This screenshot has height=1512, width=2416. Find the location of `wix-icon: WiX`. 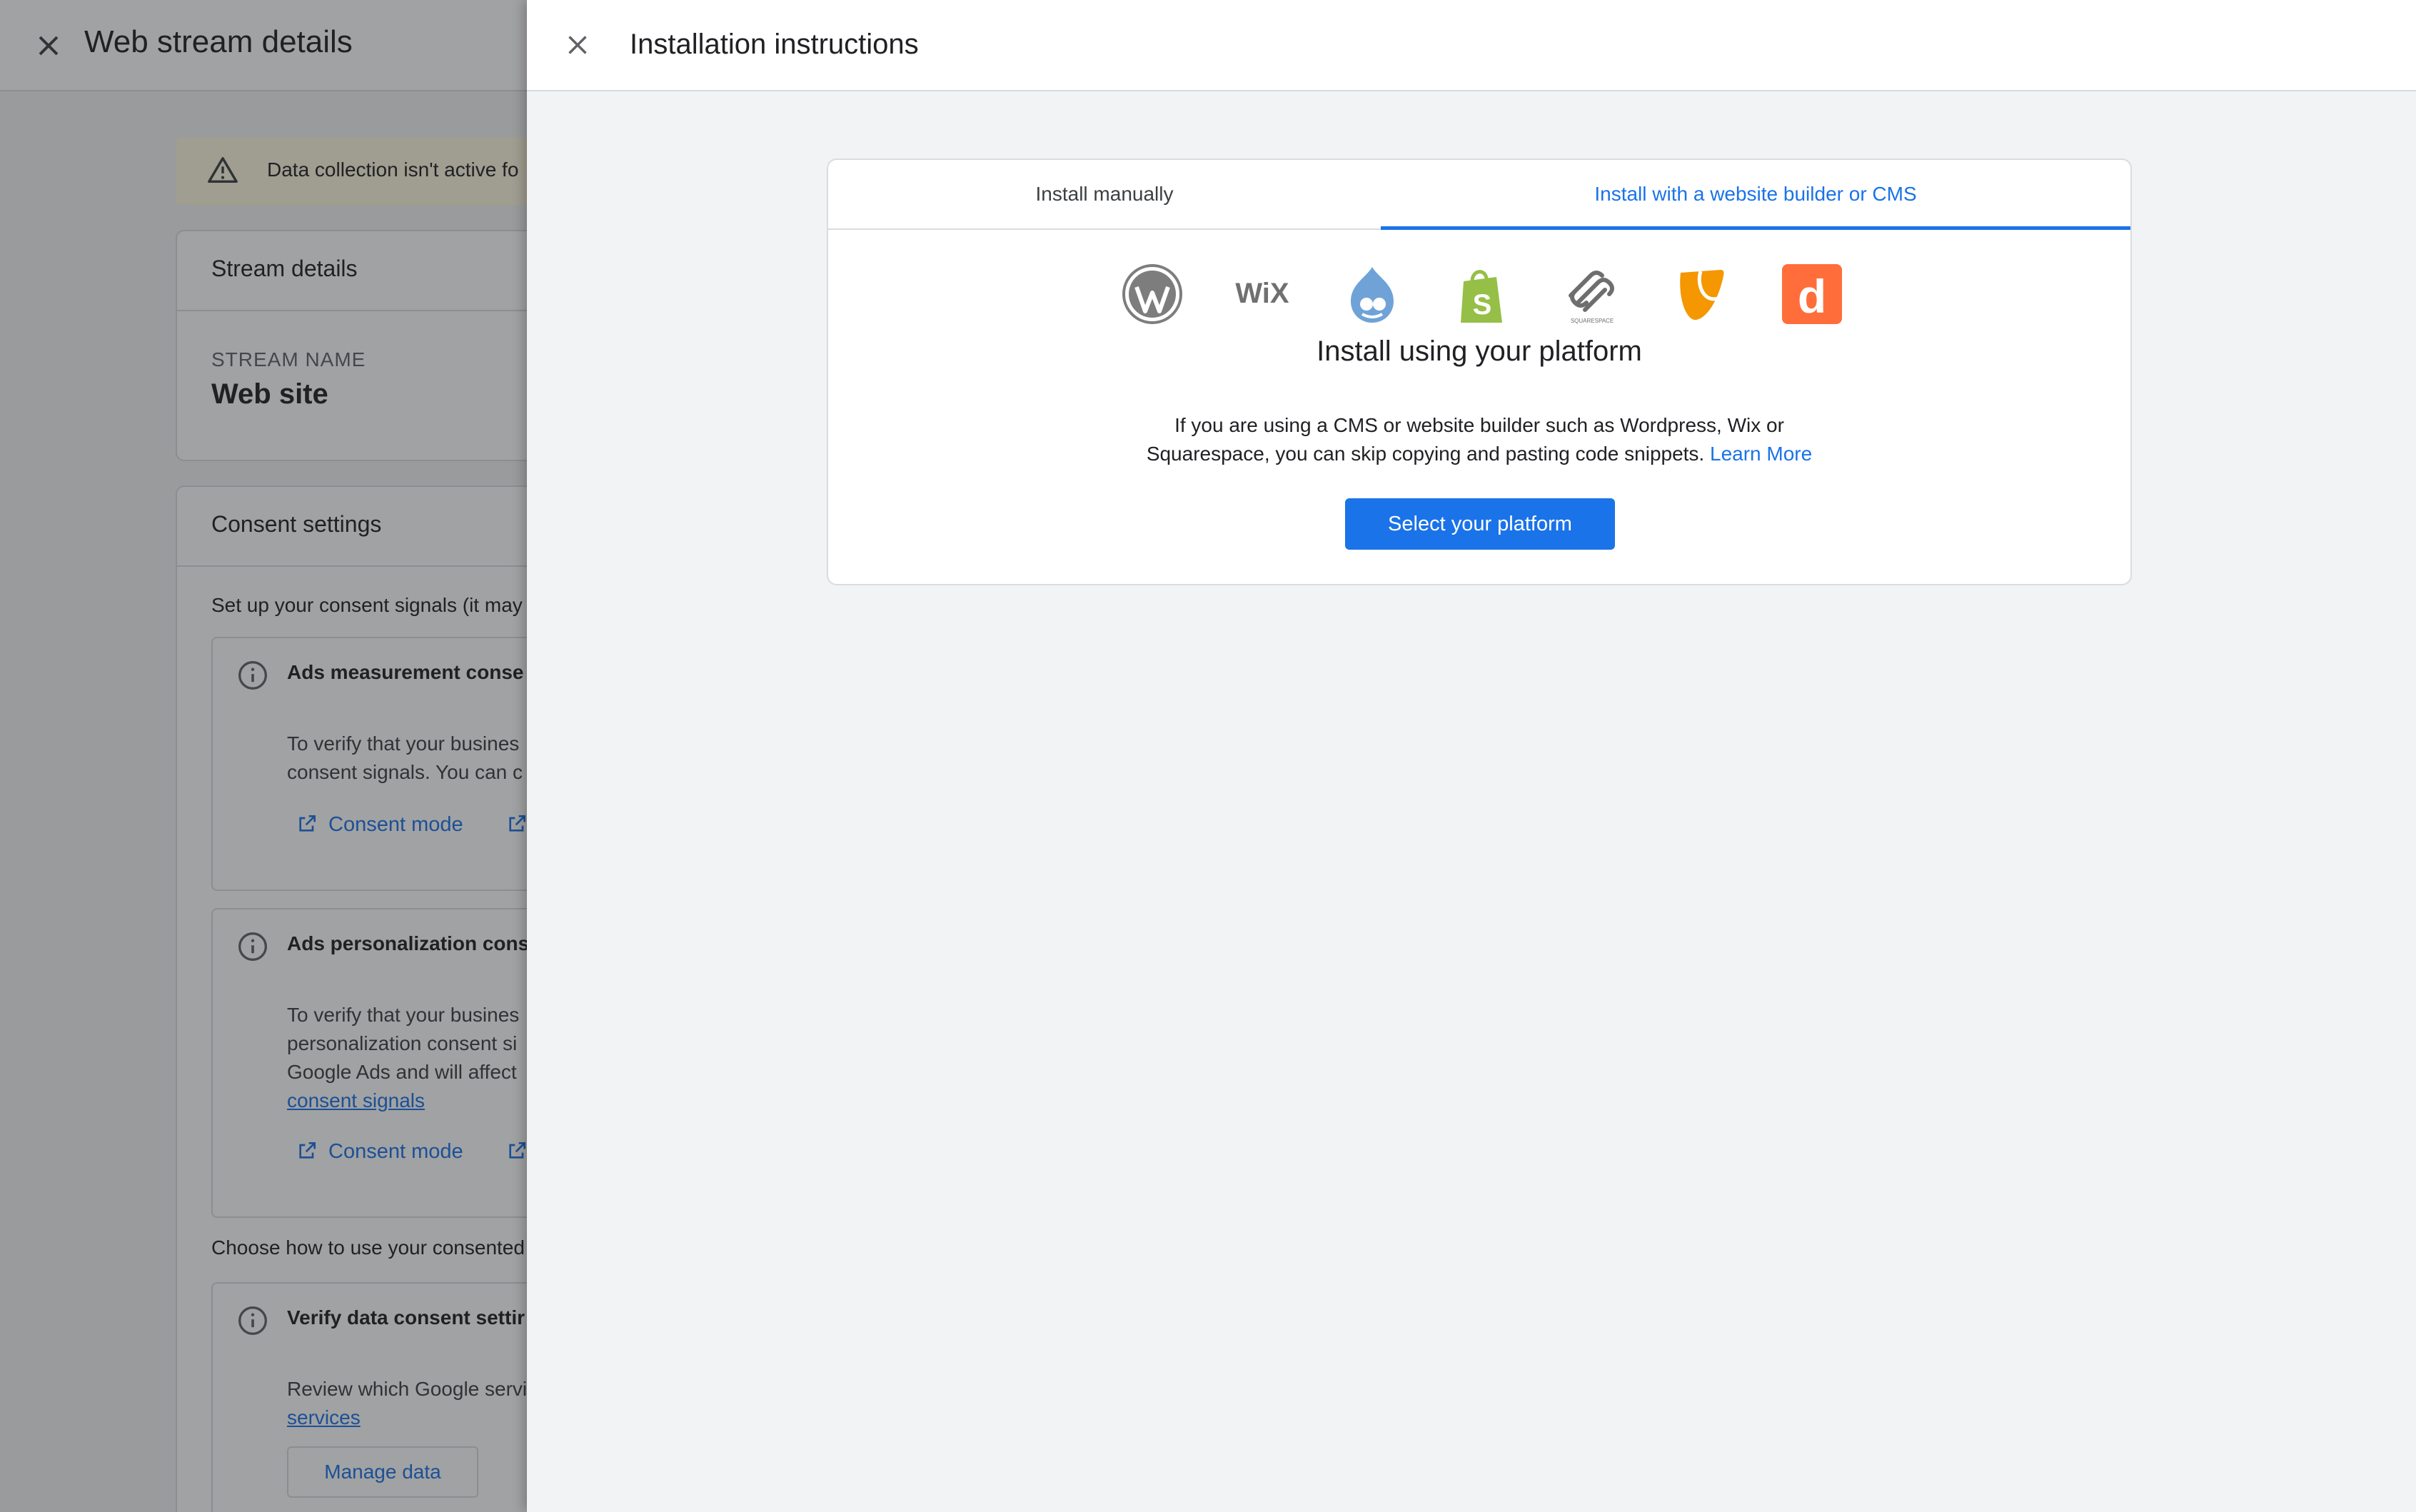

wix-icon: WiX is located at coordinates (1262, 293).